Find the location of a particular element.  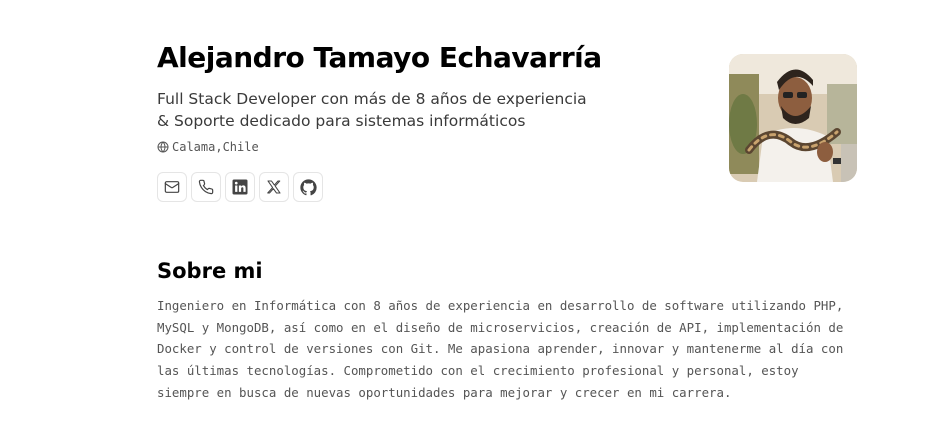

avatar is located at coordinates (793, 118).